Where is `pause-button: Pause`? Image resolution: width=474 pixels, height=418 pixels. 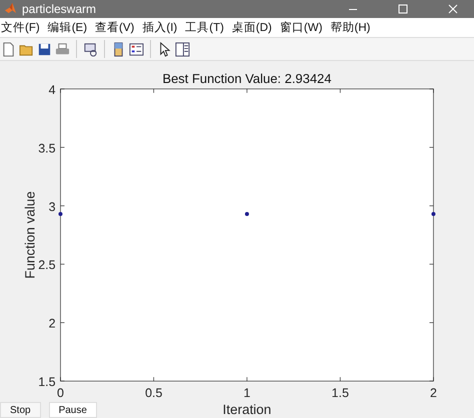
pause-button: Pause is located at coordinates (72, 410).